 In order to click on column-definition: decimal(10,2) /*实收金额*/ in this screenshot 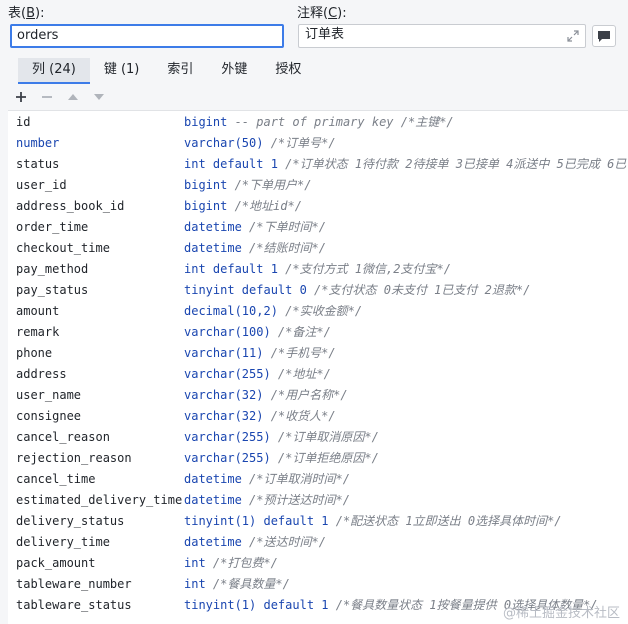, I will do `click(273, 311)`.